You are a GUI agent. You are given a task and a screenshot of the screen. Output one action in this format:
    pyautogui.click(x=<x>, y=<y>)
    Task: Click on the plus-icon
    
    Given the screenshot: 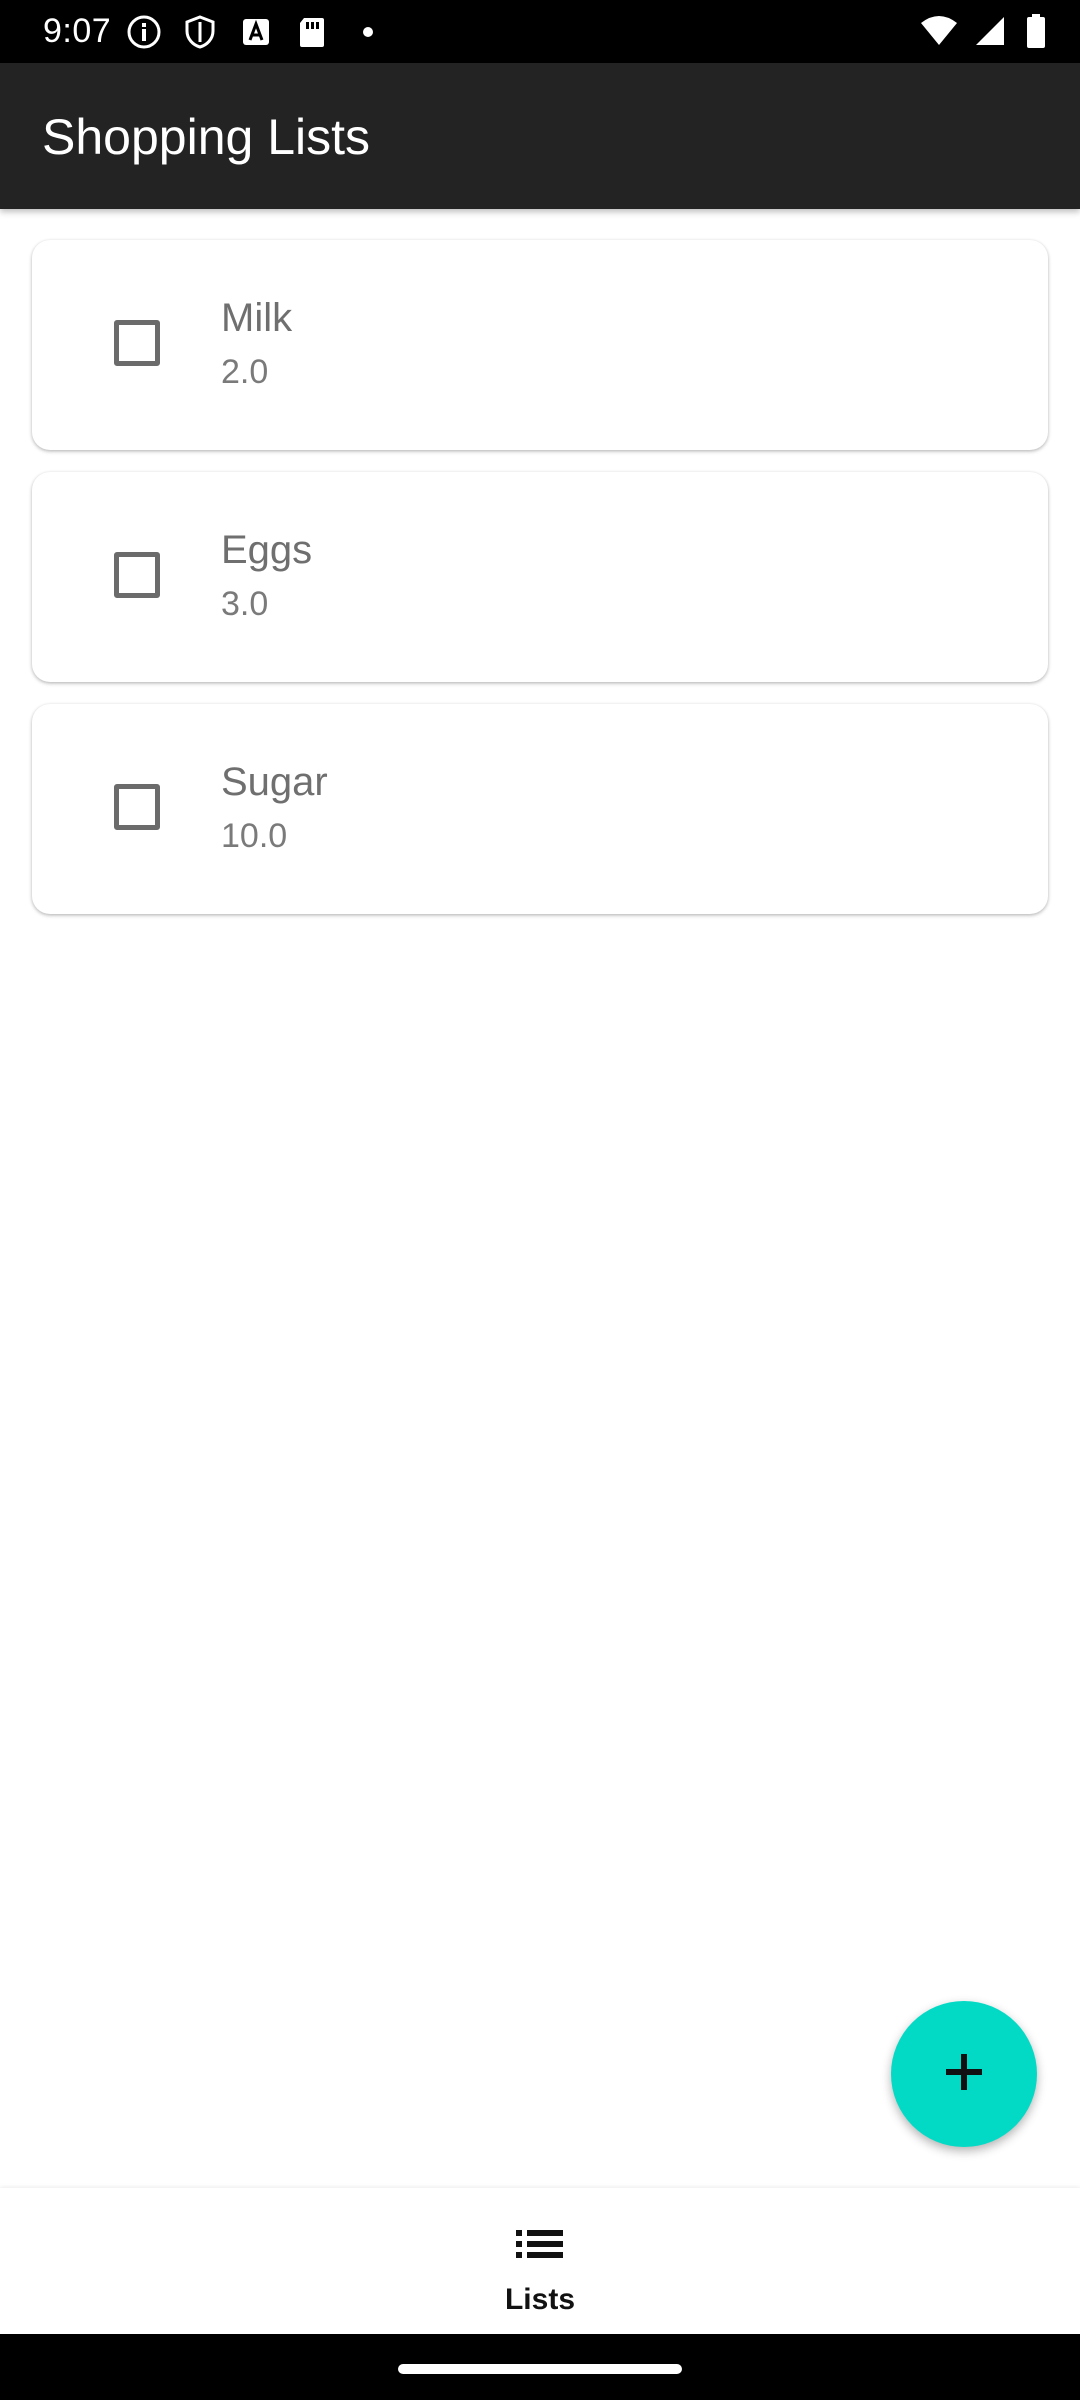 What is the action you would take?
    pyautogui.click(x=964, y=2074)
    